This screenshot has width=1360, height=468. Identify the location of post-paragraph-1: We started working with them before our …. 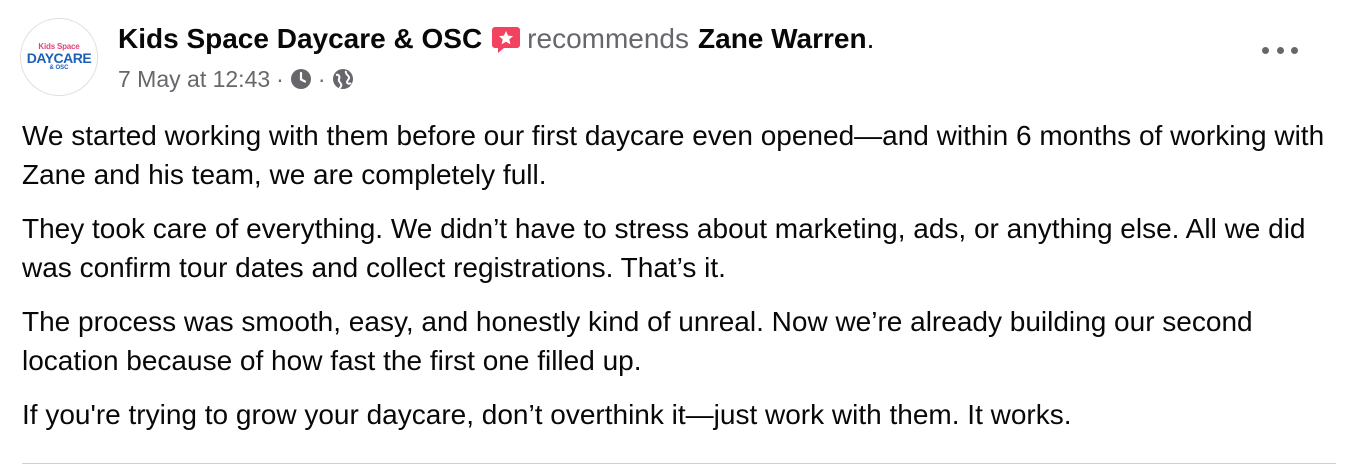
(673, 155).